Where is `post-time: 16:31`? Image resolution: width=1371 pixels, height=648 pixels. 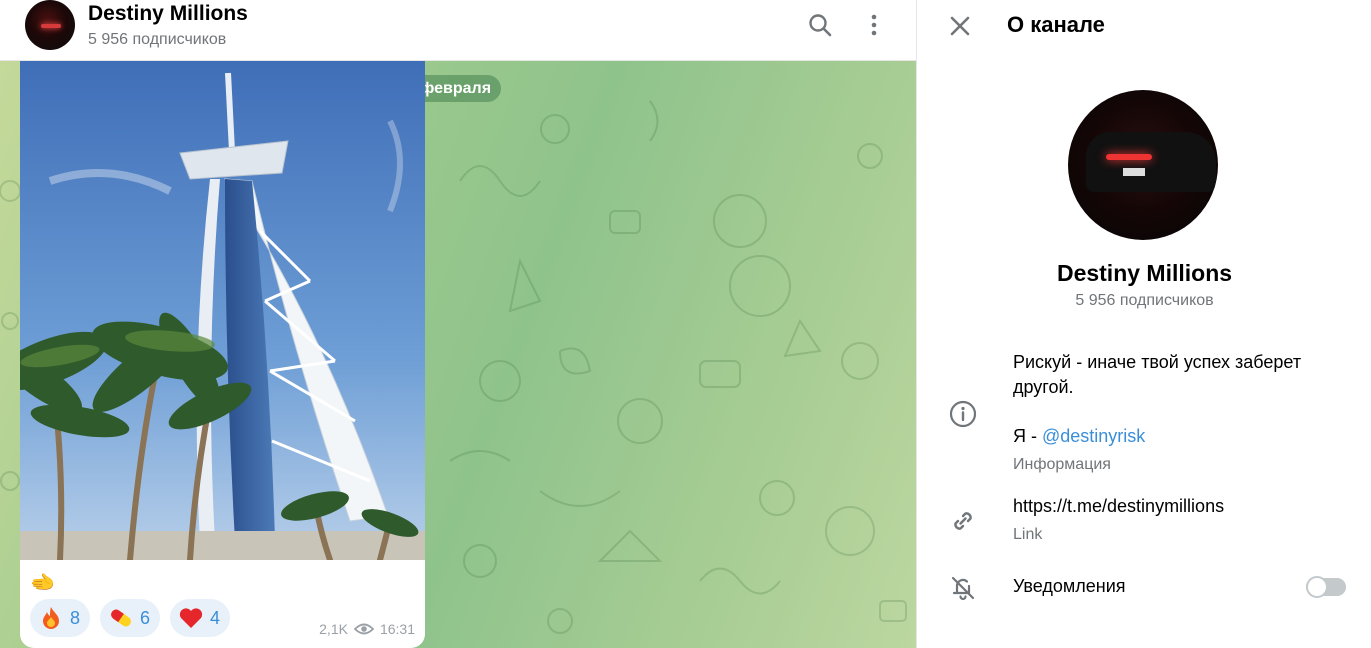
post-time: 16:31 is located at coordinates (397, 629).